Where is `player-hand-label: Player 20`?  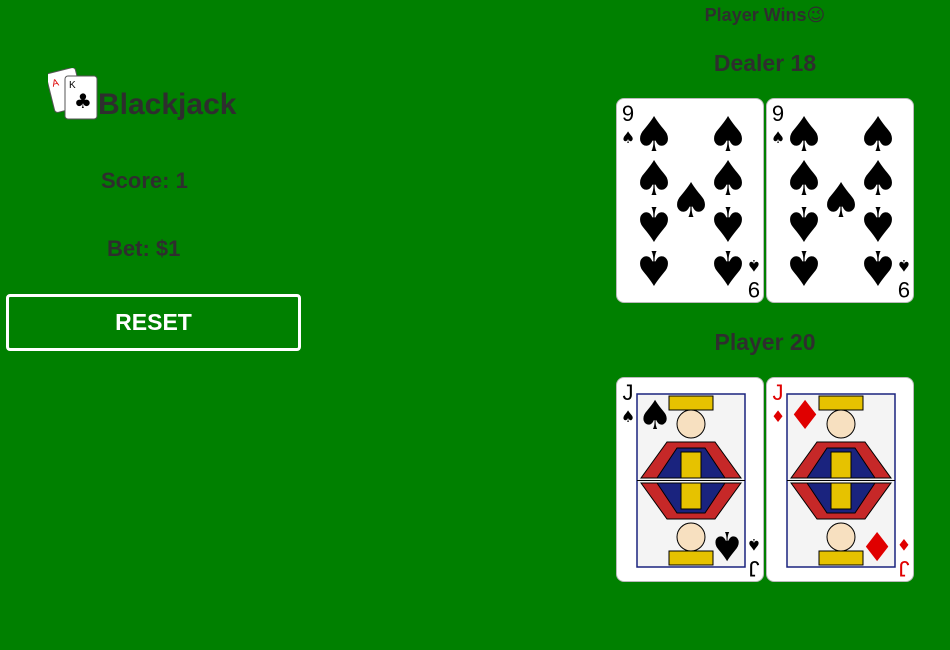 player-hand-label: Player 20 is located at coordinates (765, 342).